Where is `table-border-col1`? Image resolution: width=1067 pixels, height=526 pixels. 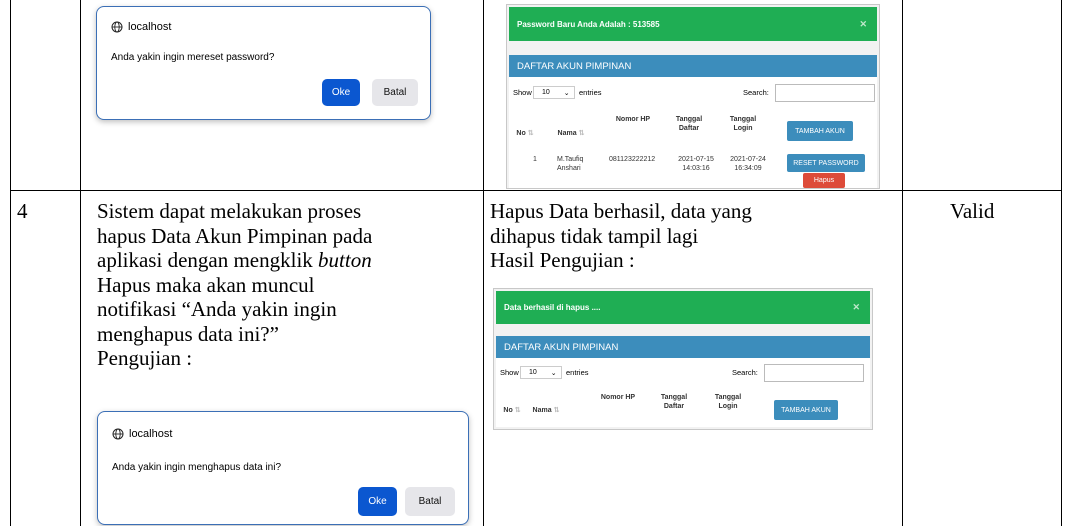
table-border-col1 is located at coordinates (483, 263).